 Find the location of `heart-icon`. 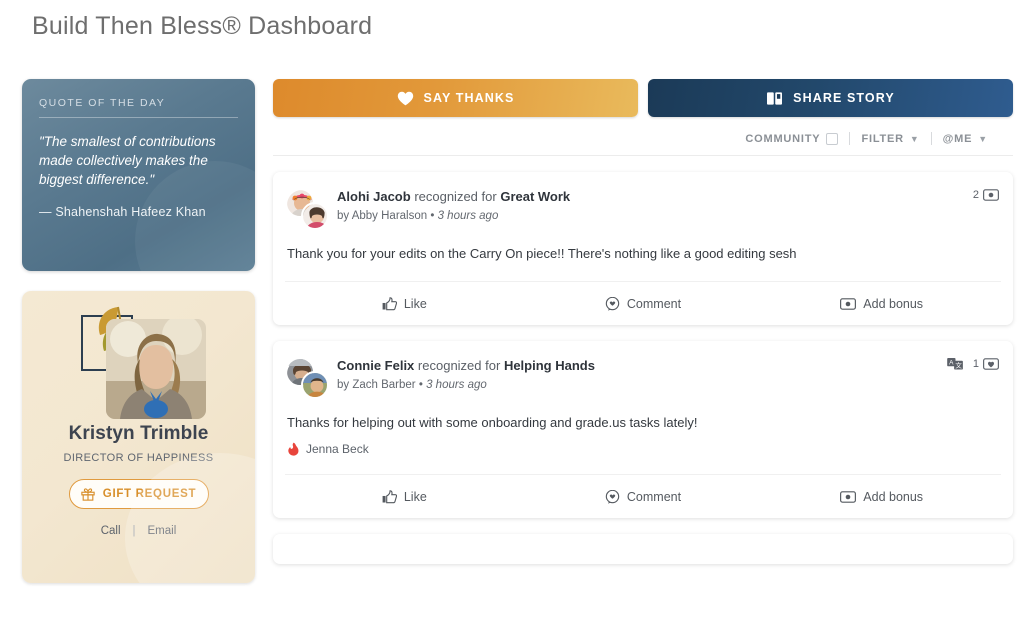

heart-icon is located at coordinates (405, 98).